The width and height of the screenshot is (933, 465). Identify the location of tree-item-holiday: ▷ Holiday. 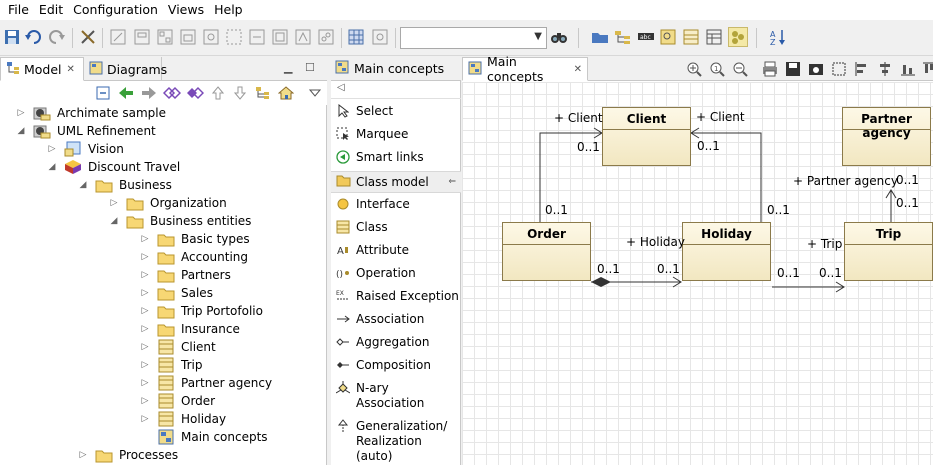
(182, 419).